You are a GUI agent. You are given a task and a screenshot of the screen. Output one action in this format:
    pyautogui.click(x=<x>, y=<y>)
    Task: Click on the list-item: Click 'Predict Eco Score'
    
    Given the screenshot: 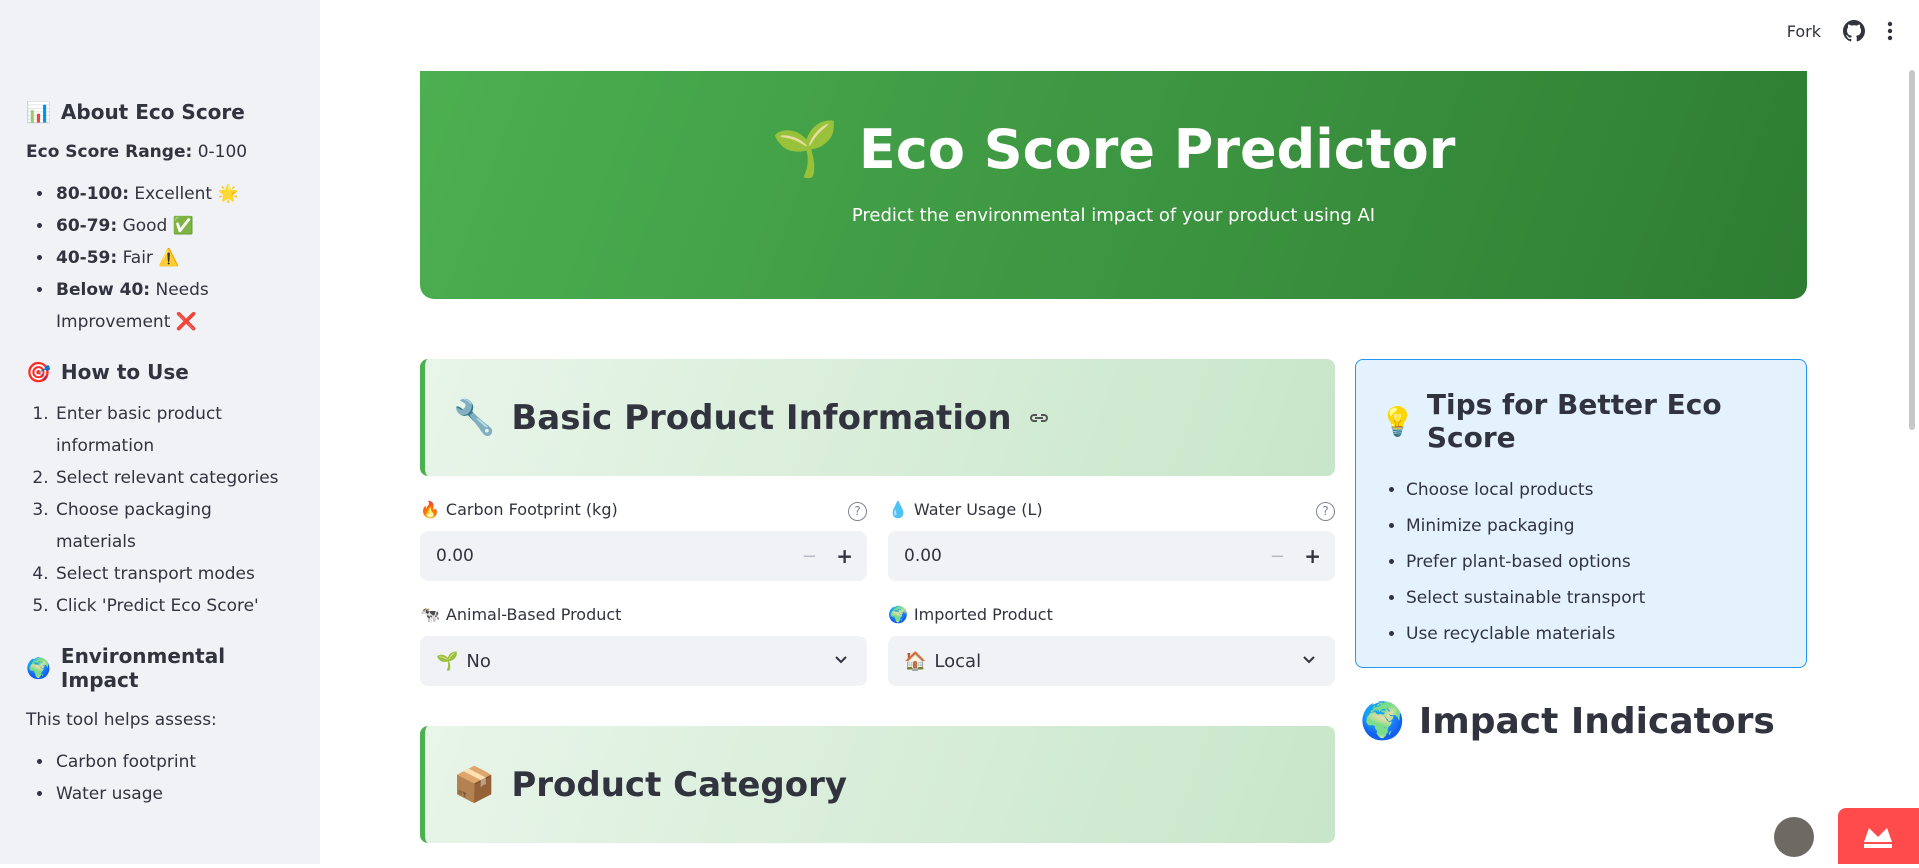 What is the action you would take?
    pyautogui.click(x=174, y=606)
    